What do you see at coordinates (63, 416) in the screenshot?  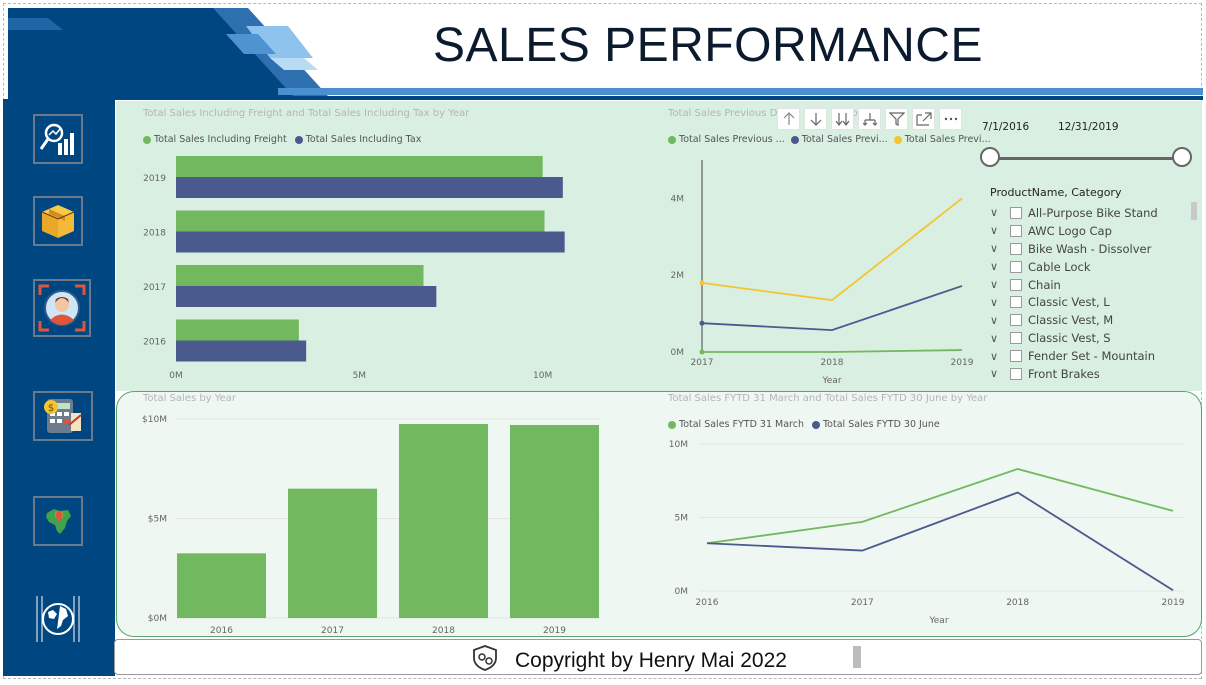 I see `nav-finance-button: $` at bounding box center [63, 416].